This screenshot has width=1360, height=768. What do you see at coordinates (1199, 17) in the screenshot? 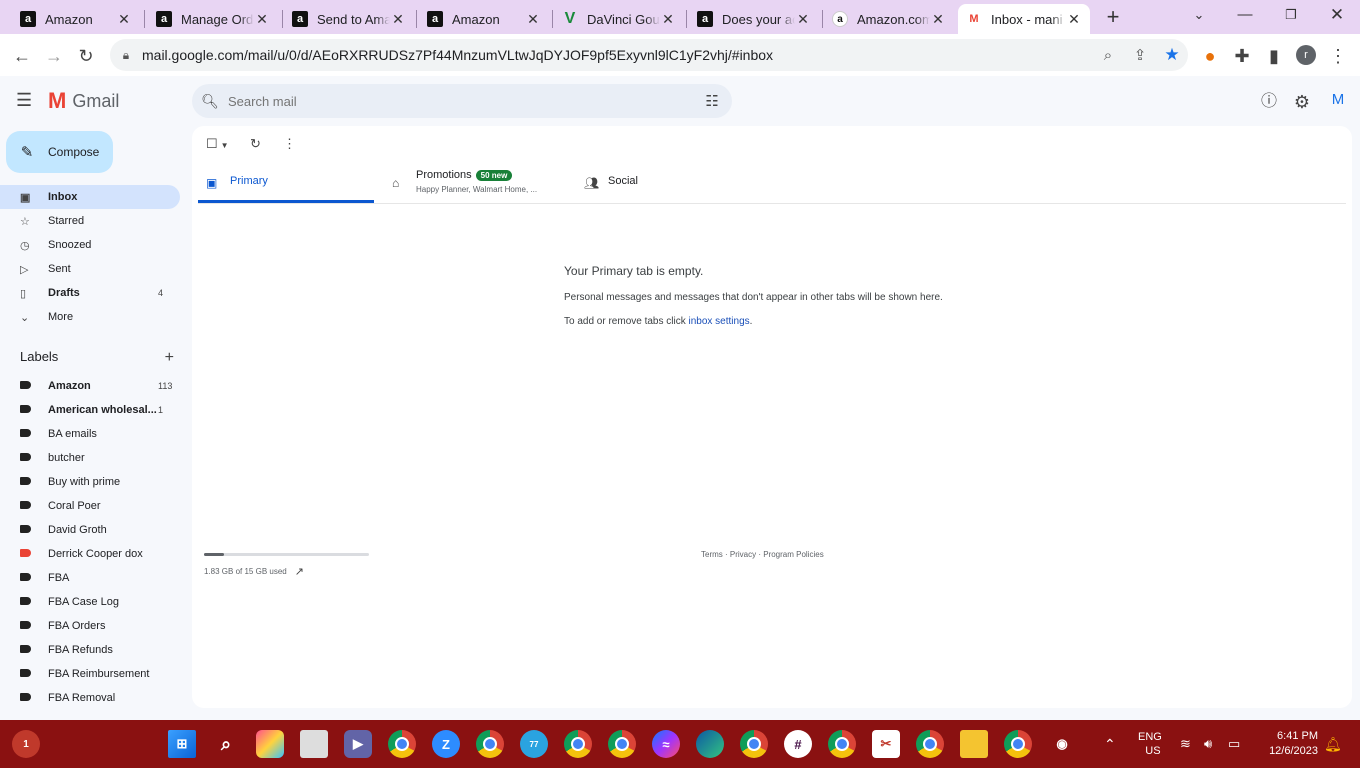
I see `tab-search-chevron-icon: ⌄` at bounding box center [1199, 17].